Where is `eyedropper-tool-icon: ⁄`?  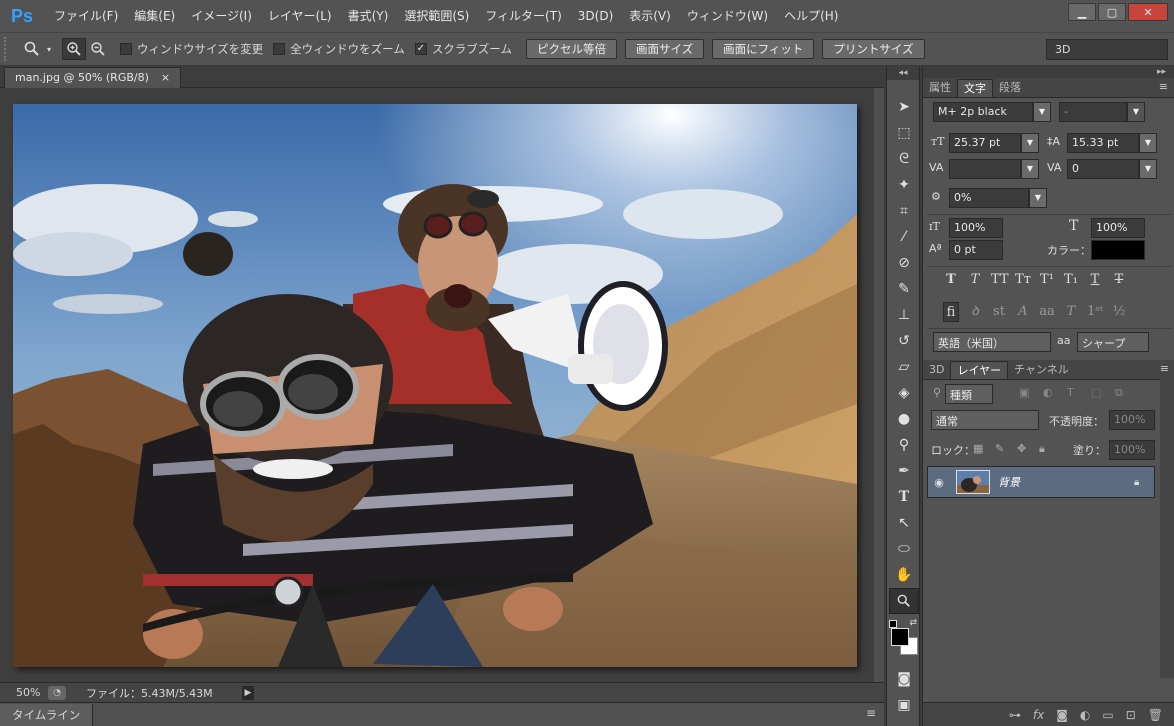
eyedropper-tool-icon: ⁄ is located at coordinates (904, 237).